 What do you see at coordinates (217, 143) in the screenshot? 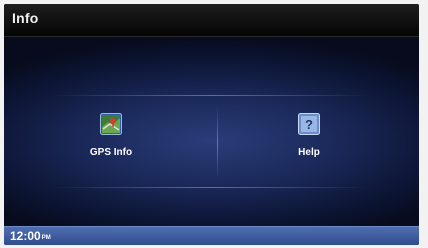
I see `center-divider` at bounding box center [217, 143].